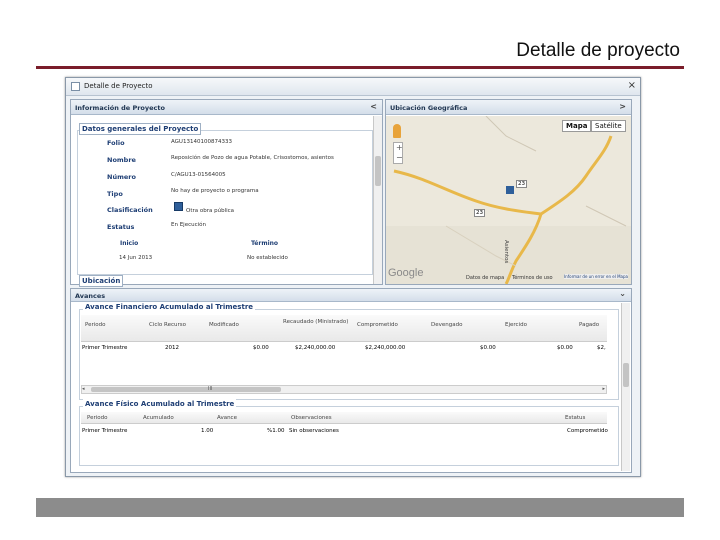  What do you see at coordinates (488, 348) in the screenshot?
I see `cell-devengado: $0.00` at bounding box center [488, 348].